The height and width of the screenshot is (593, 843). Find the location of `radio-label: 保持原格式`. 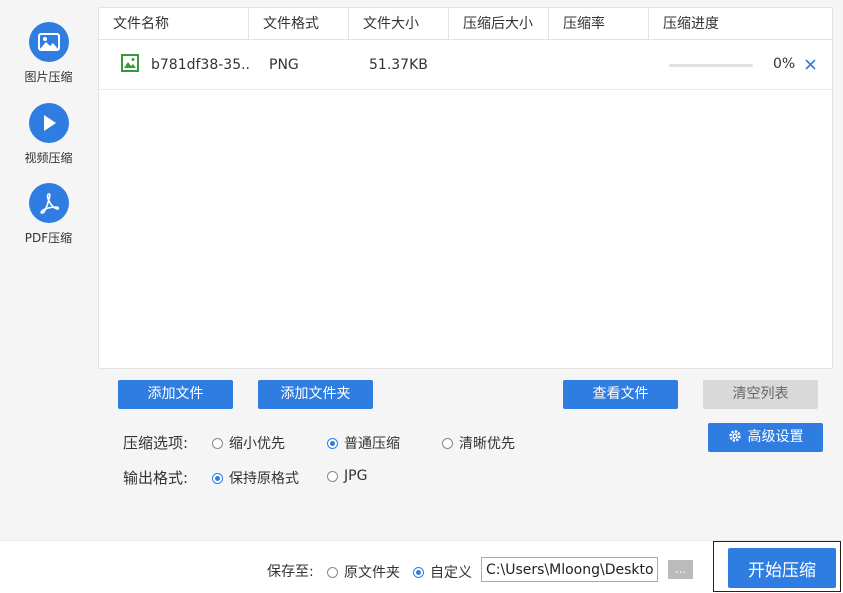

radio-label: 保持原格式 is located at coordinates (264, 479).